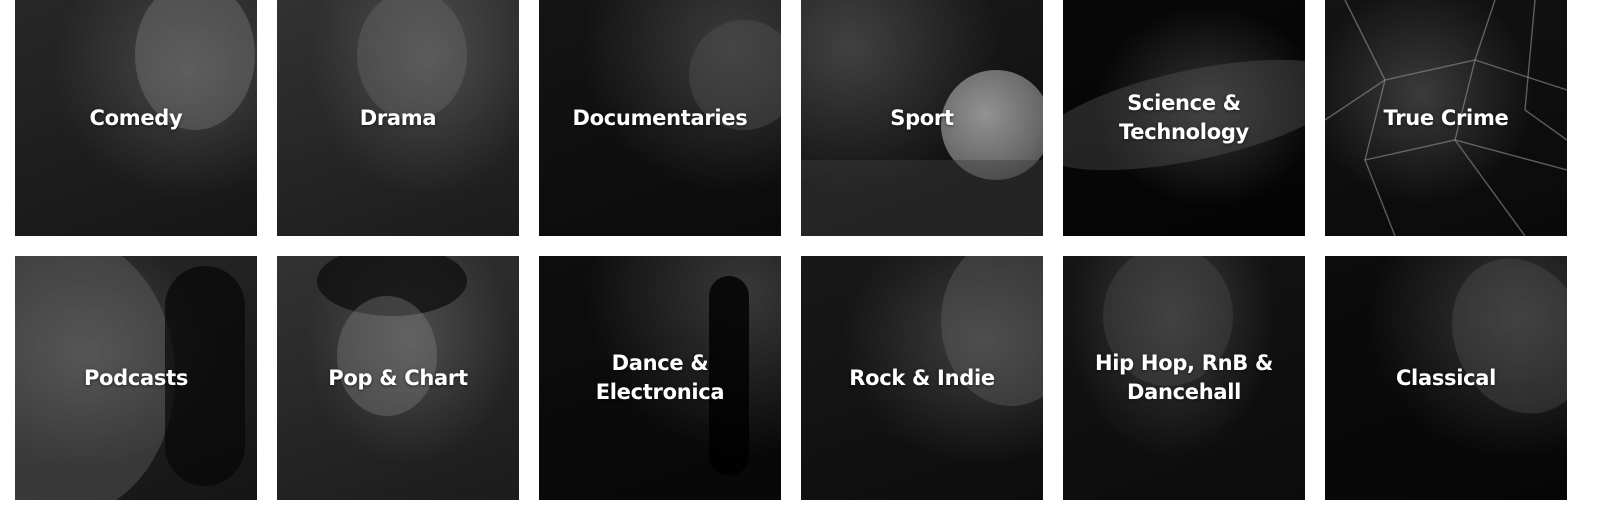 This screenshot has height=520, width=1600. I want to click on category-tile-dance-electronica: Dance & Electronica, so click(660, 378).